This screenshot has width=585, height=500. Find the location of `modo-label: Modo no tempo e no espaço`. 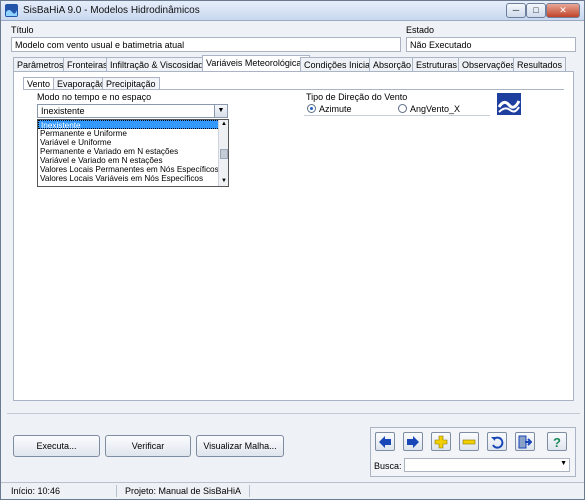

modo-label: Modo no tempo e no espaço is located at coordinates (94, 97).